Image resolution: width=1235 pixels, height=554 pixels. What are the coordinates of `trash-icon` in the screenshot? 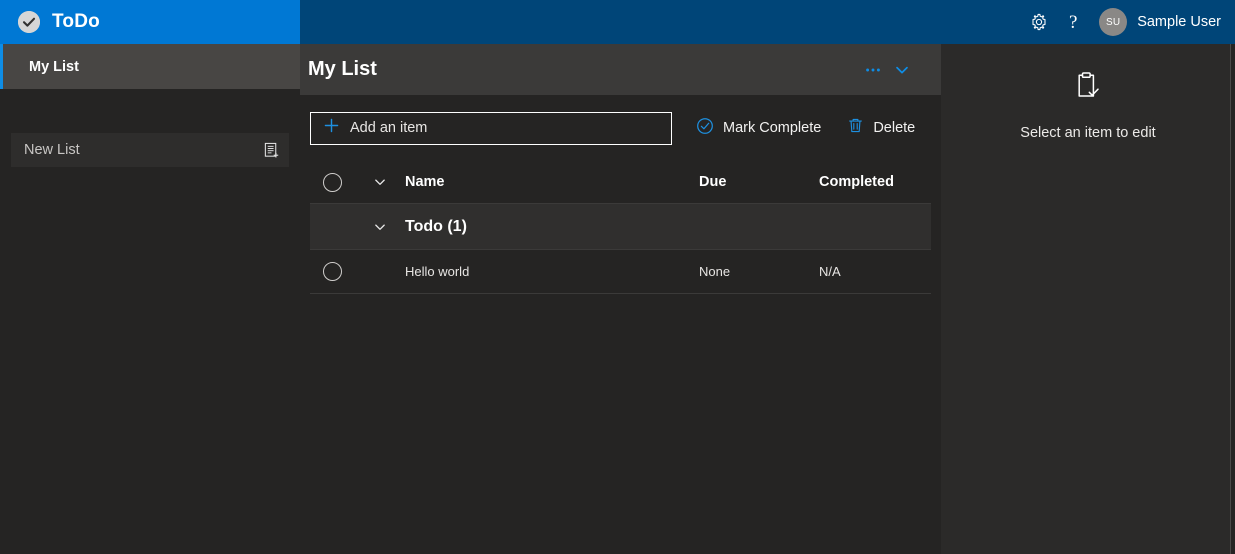 It's located at (855, 128).